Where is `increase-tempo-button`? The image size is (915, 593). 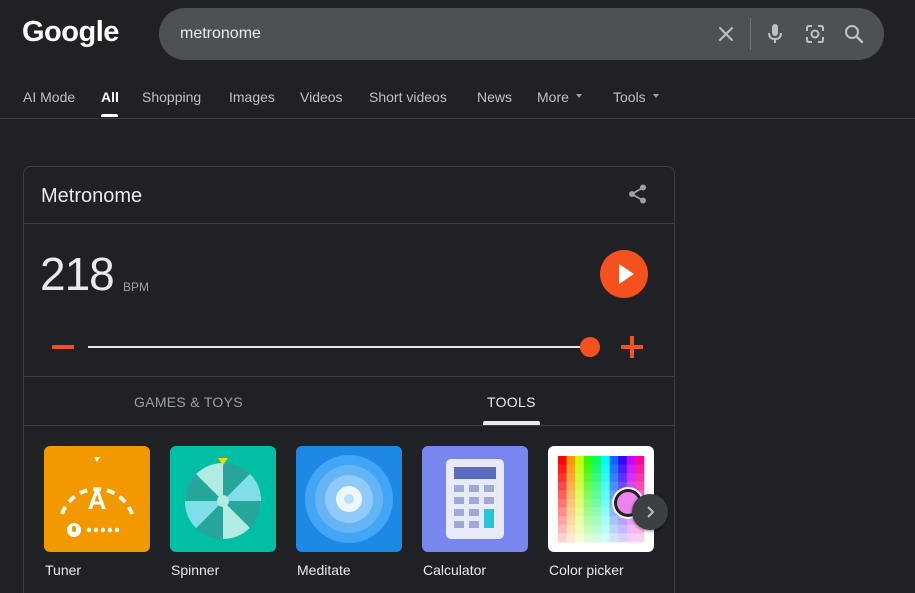 increase-tempo-button is located at coordinates (632, 347).